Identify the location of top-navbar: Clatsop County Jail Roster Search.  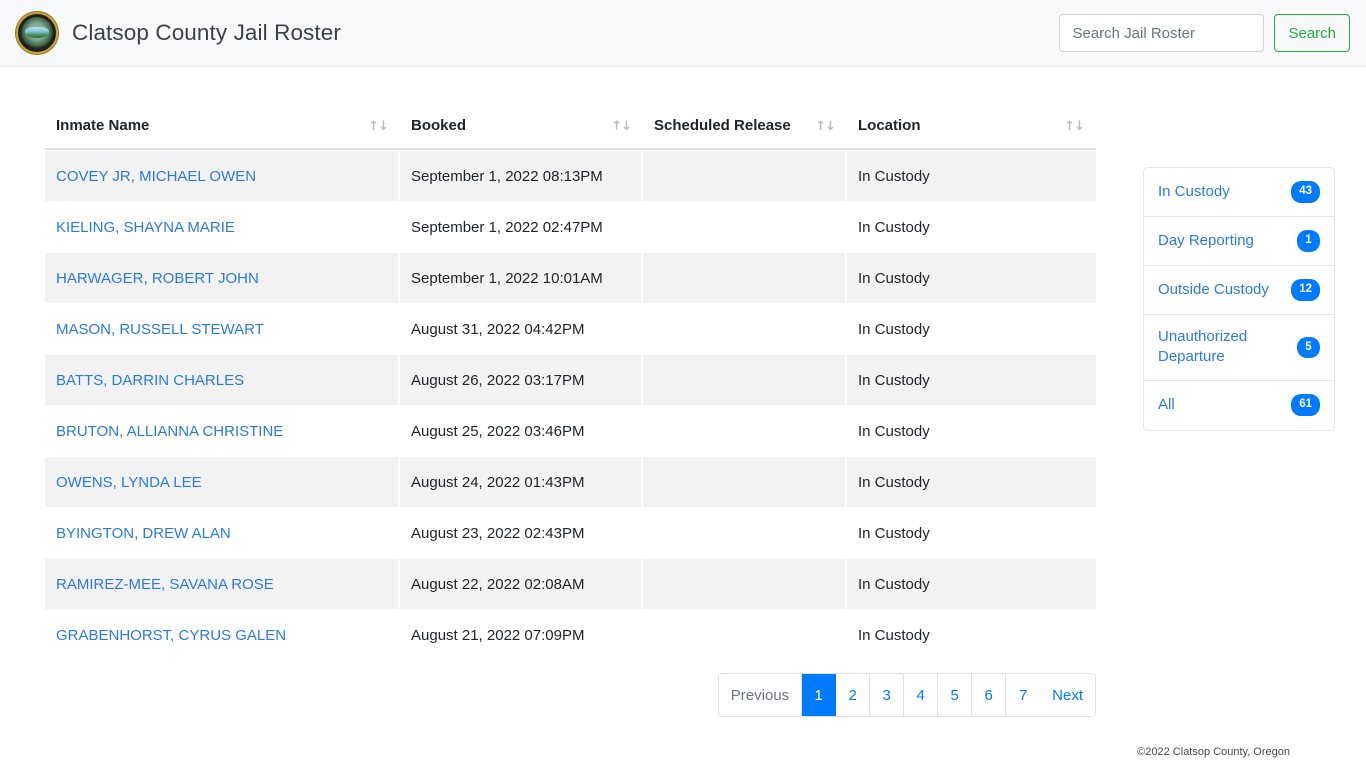
(683, 33).